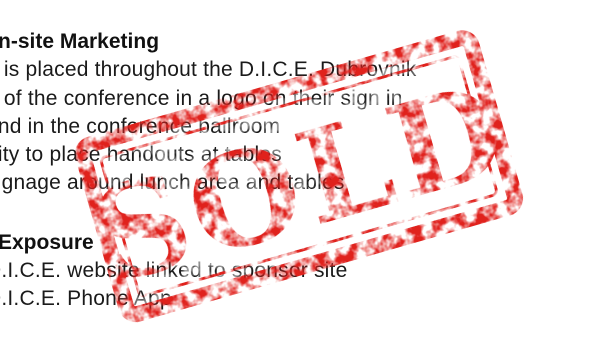 This screenshot has width=592, height=359. What do you see at coordinates (172, 182) in the screenshot?
I see `onsite-line-5: signage around lunch area and tables` at bounding box center [172, 182].